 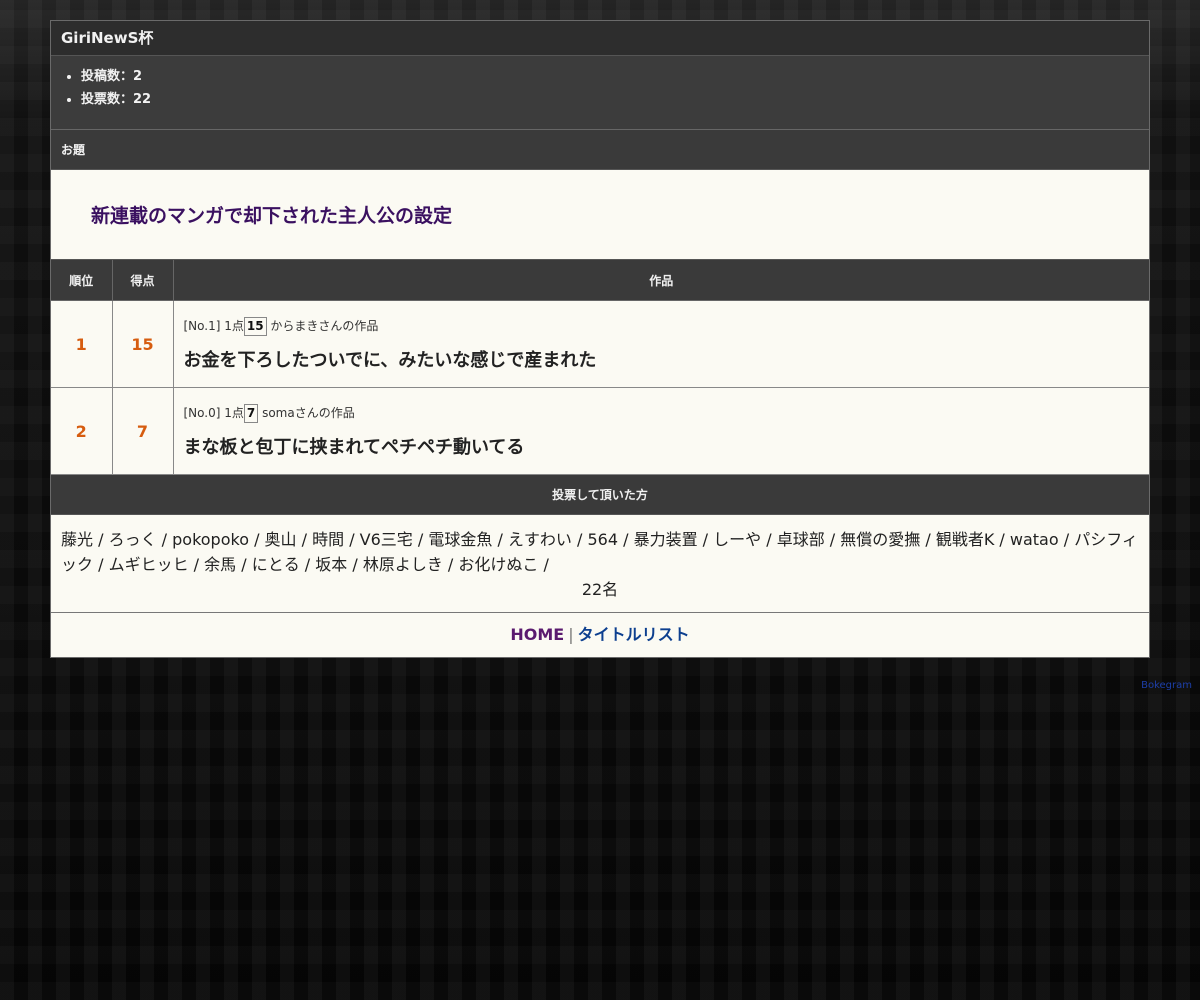 What do you see at coordinates (600, 589) in the screenshot?
I see `voter-count: 22名` at bounding box center [600, 589].